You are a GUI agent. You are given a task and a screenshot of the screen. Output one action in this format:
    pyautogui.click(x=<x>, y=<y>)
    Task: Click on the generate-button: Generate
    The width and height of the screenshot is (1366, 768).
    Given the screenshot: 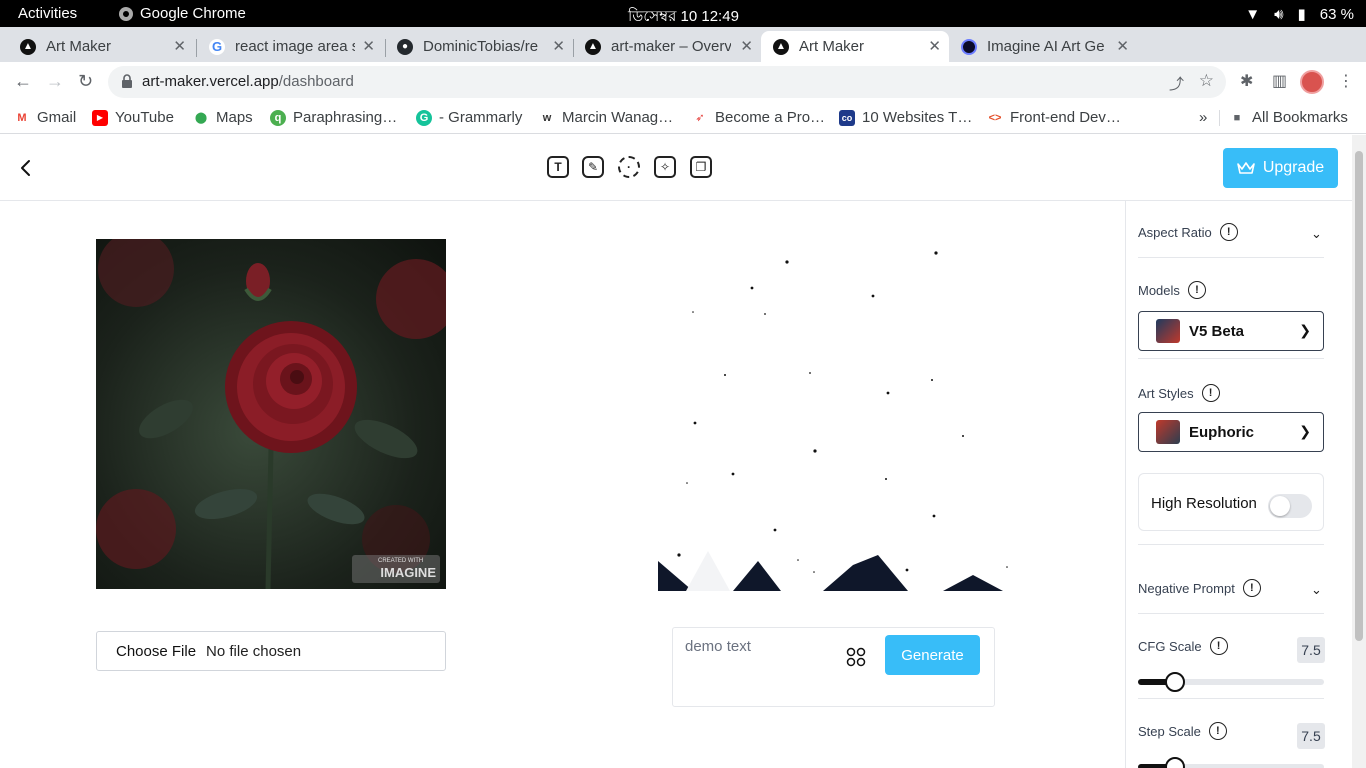 What is the action you would take?
    pyautogui.click(x=932, y=655)
    